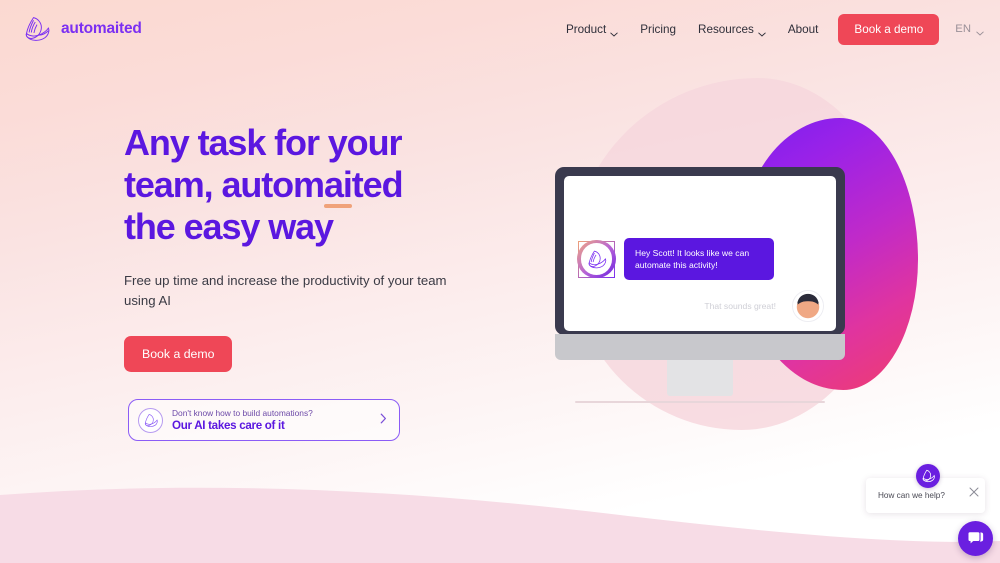 This screenshot has width=1000, height=563. What do you see at coordinates (500, 525) in the screenshot?
I see `bottom-wave-shape` at bounding box center [500, 525].